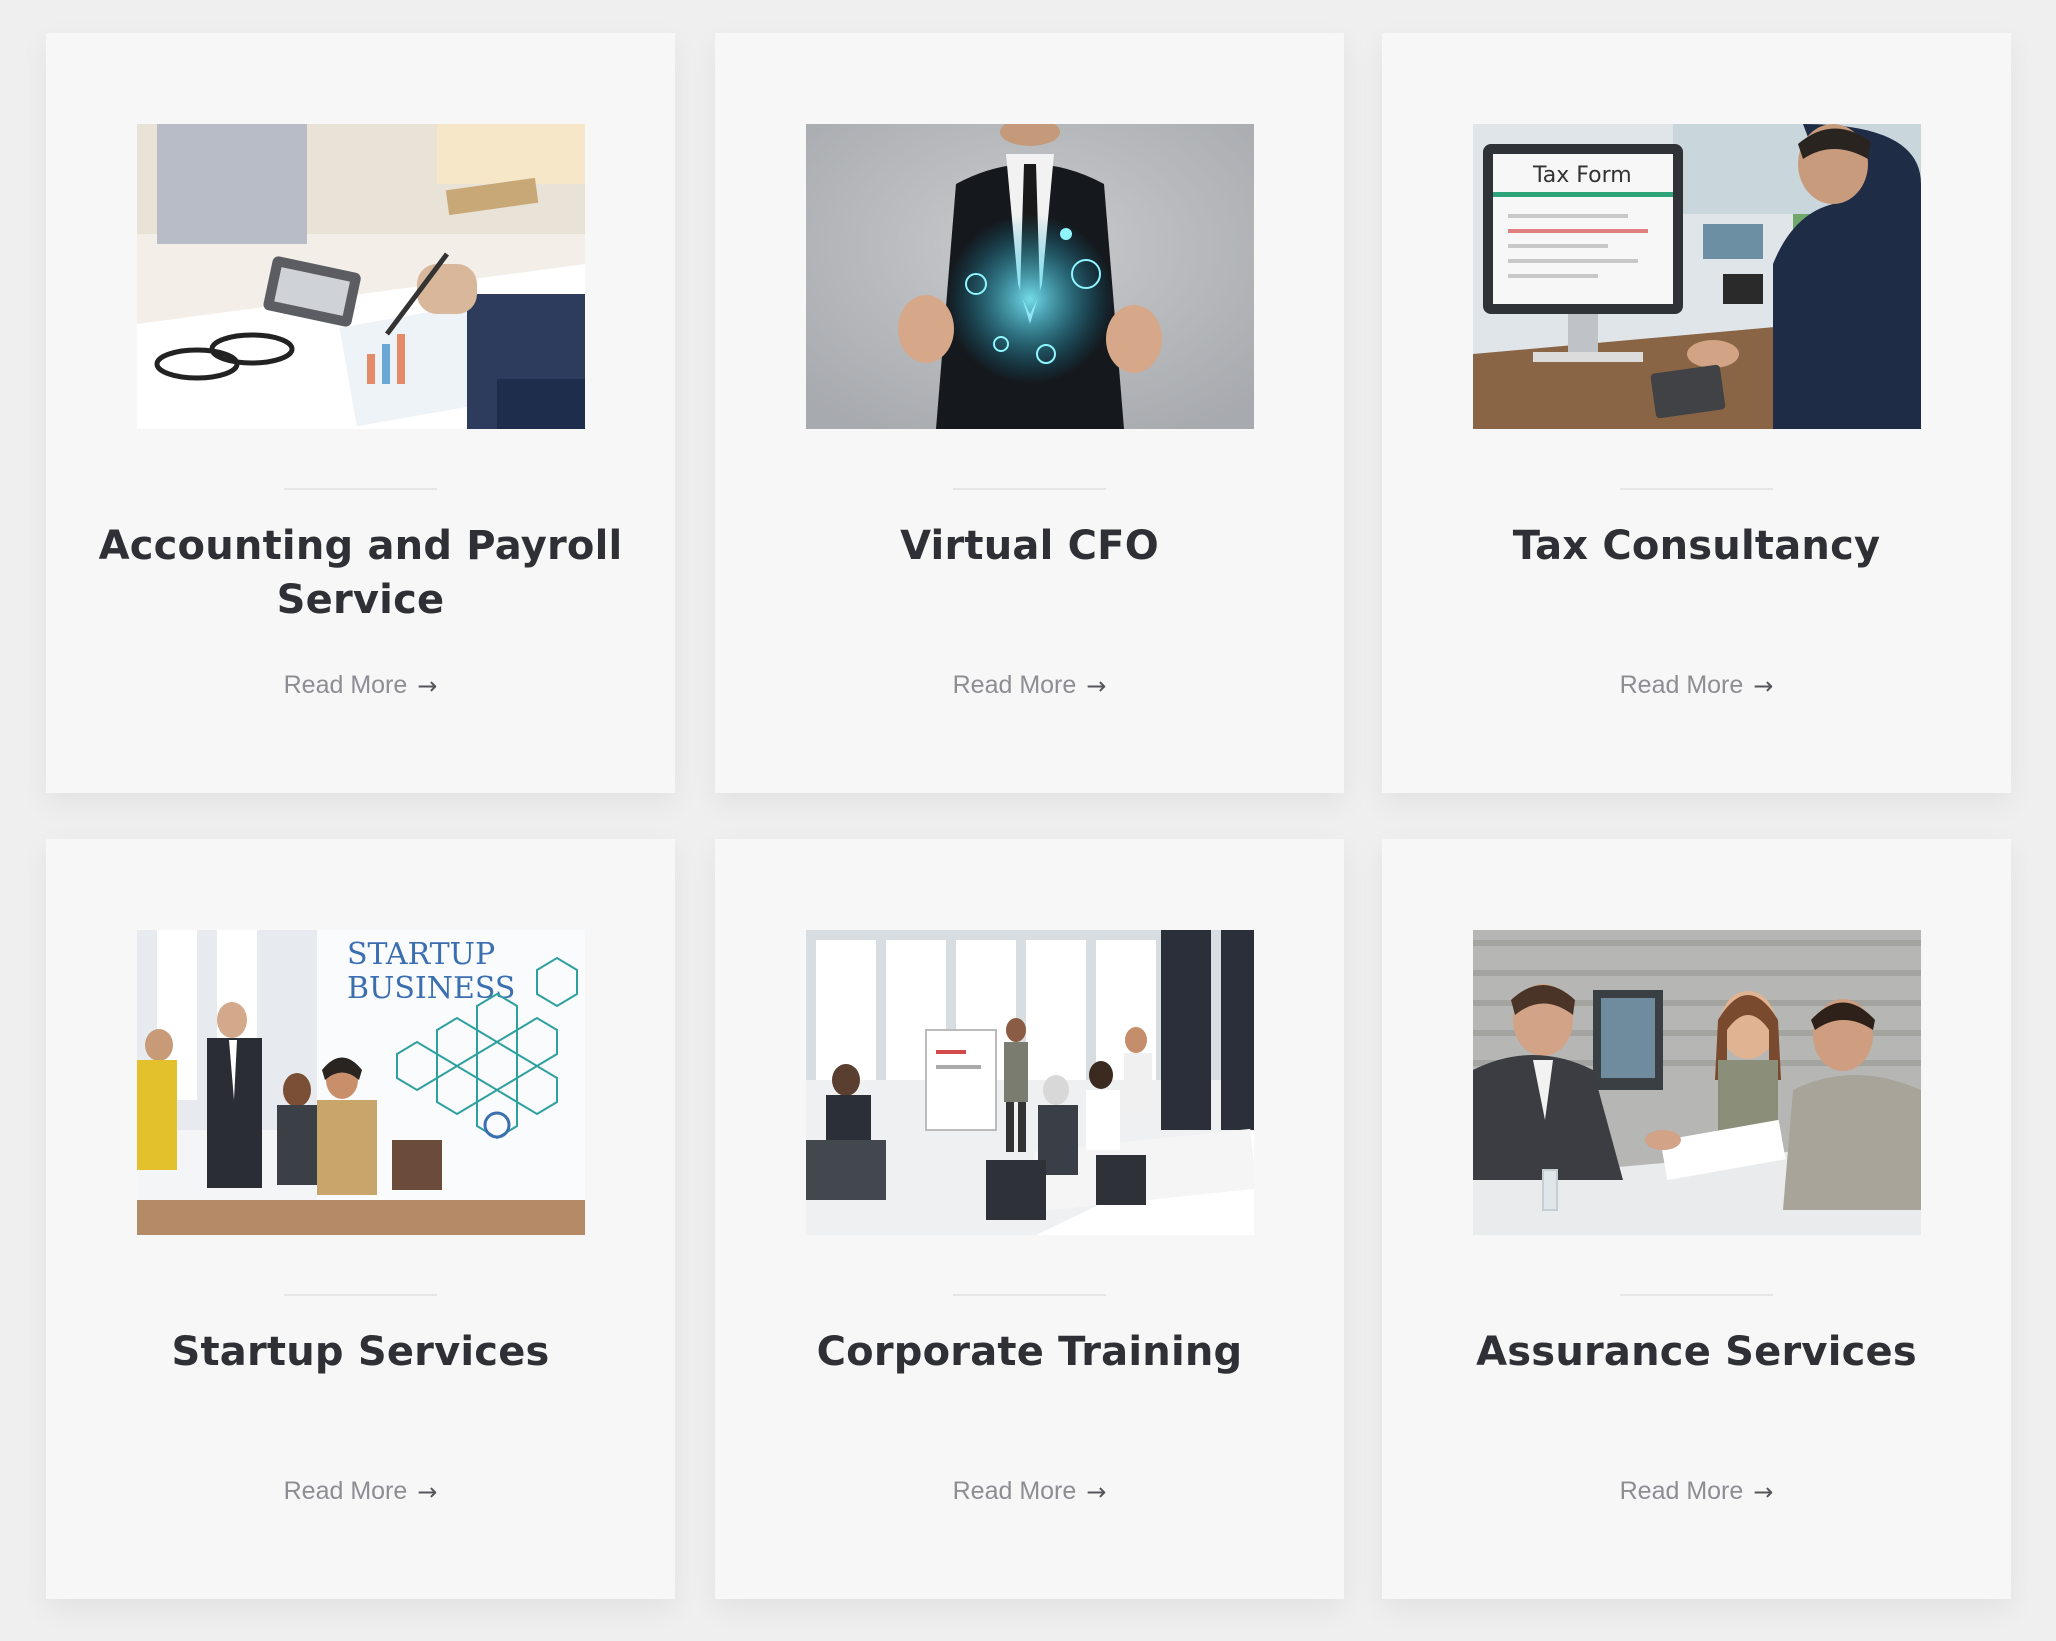 The height and width of the screenshot is (1641, 2056). I want to click on startup-business-photo: STARTUP BUSINESS, so click(361, 1082).